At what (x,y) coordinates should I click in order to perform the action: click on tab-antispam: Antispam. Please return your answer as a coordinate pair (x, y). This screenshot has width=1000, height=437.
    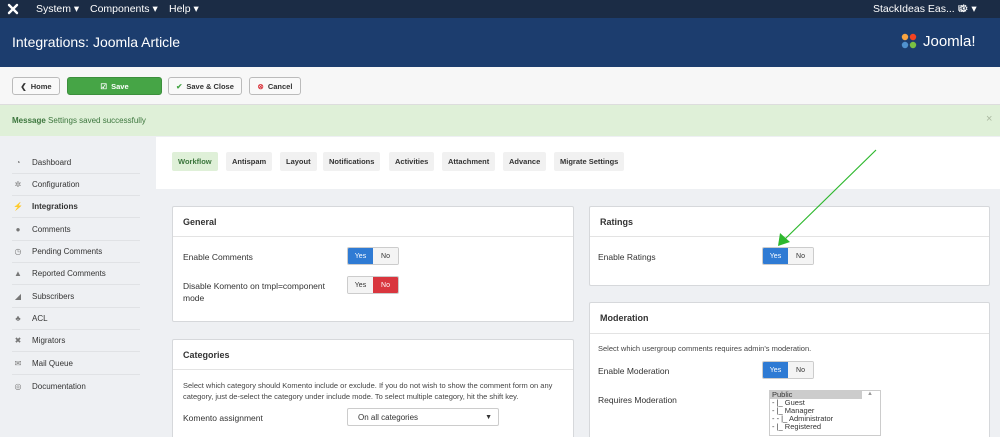
    Looking at the image, I should click on (249, 161).